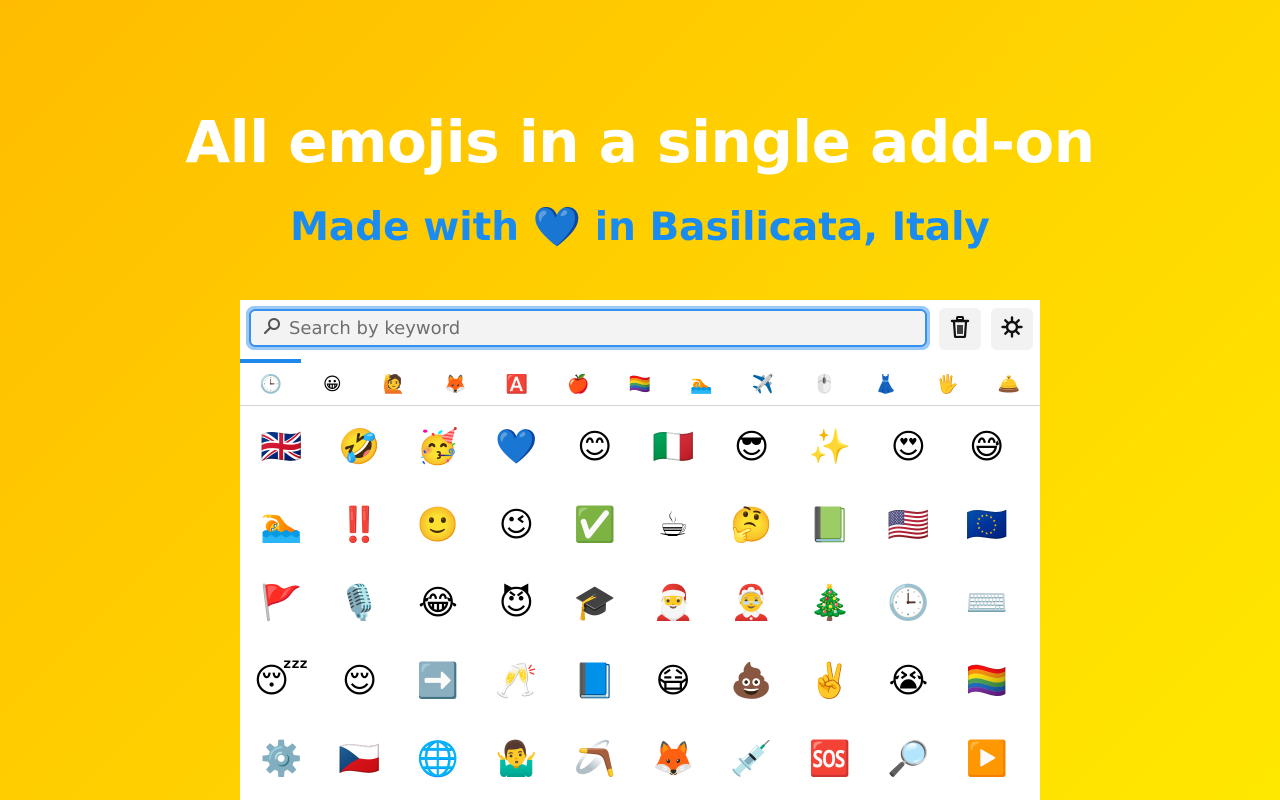 Image resolution: width=1280 pixels, height=800 pixels. Describe the element at coordinates (987, 681) in the screenshot. I see `emoji-button: 🏳️‍🌈` at that location.